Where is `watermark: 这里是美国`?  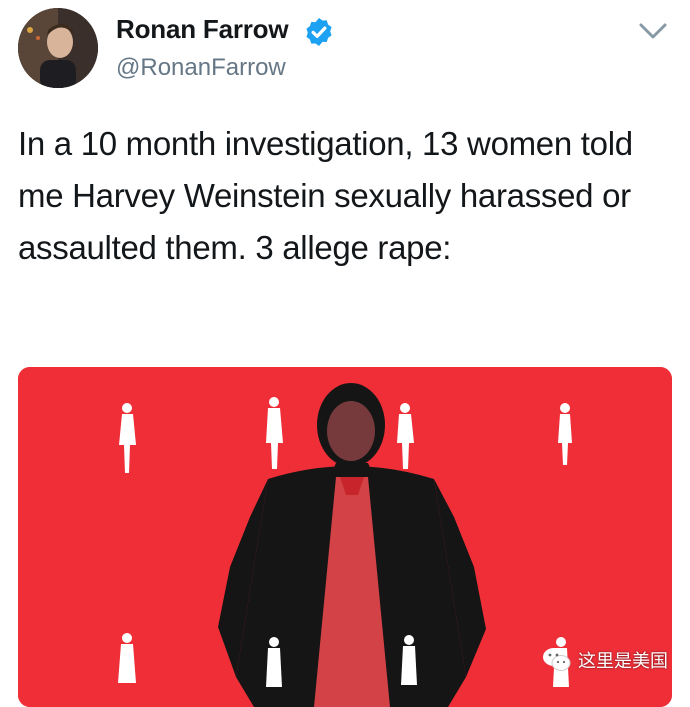 watermark: 这里是美国 is located at coordinates (605, 660).